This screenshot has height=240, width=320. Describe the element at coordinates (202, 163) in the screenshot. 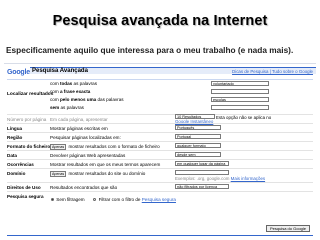

I see `occurrences-select: em qualquer lugar da página` at that location.